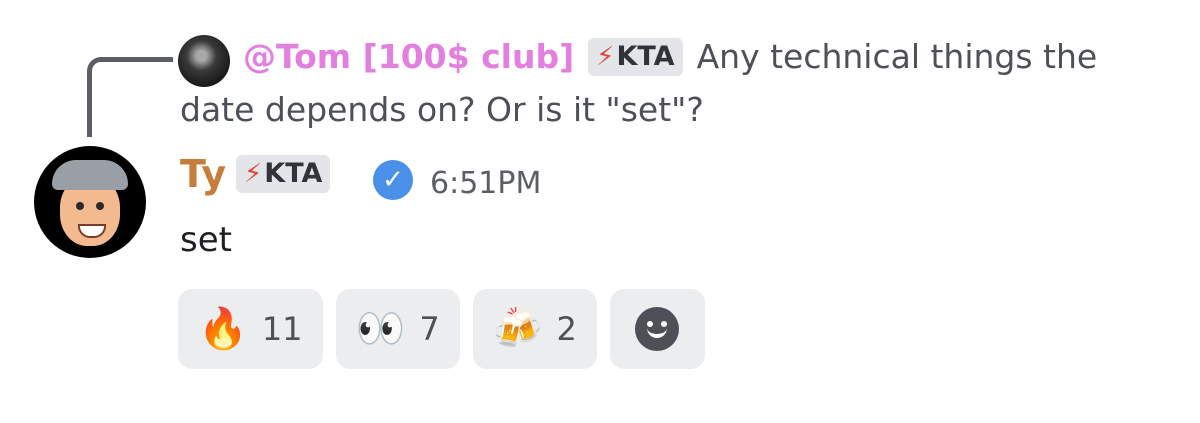  Describe the element at coordinates (897, 56) in the screenshot. I see `reply-text-line1: Any technical things the` at that location.